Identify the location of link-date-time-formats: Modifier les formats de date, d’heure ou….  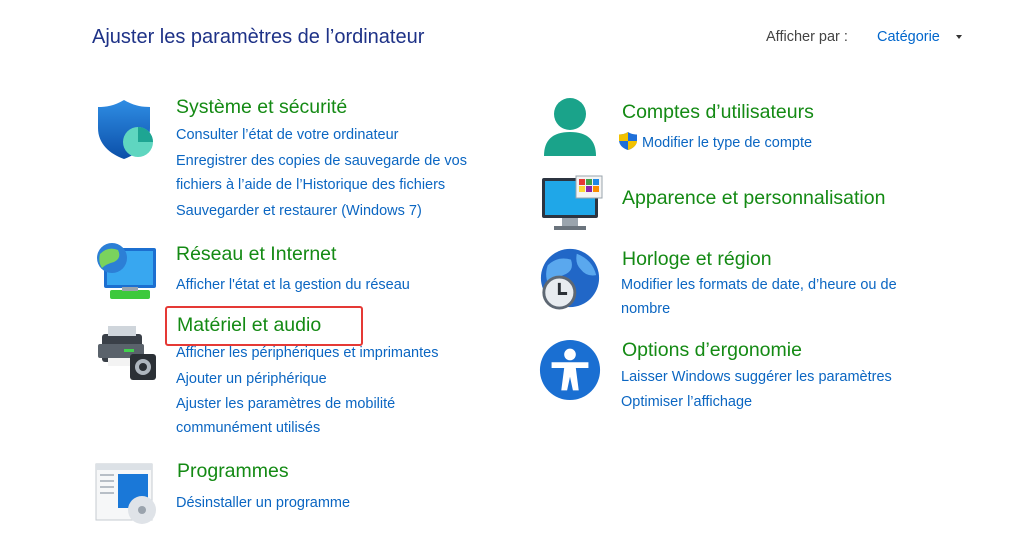
(759, 285).